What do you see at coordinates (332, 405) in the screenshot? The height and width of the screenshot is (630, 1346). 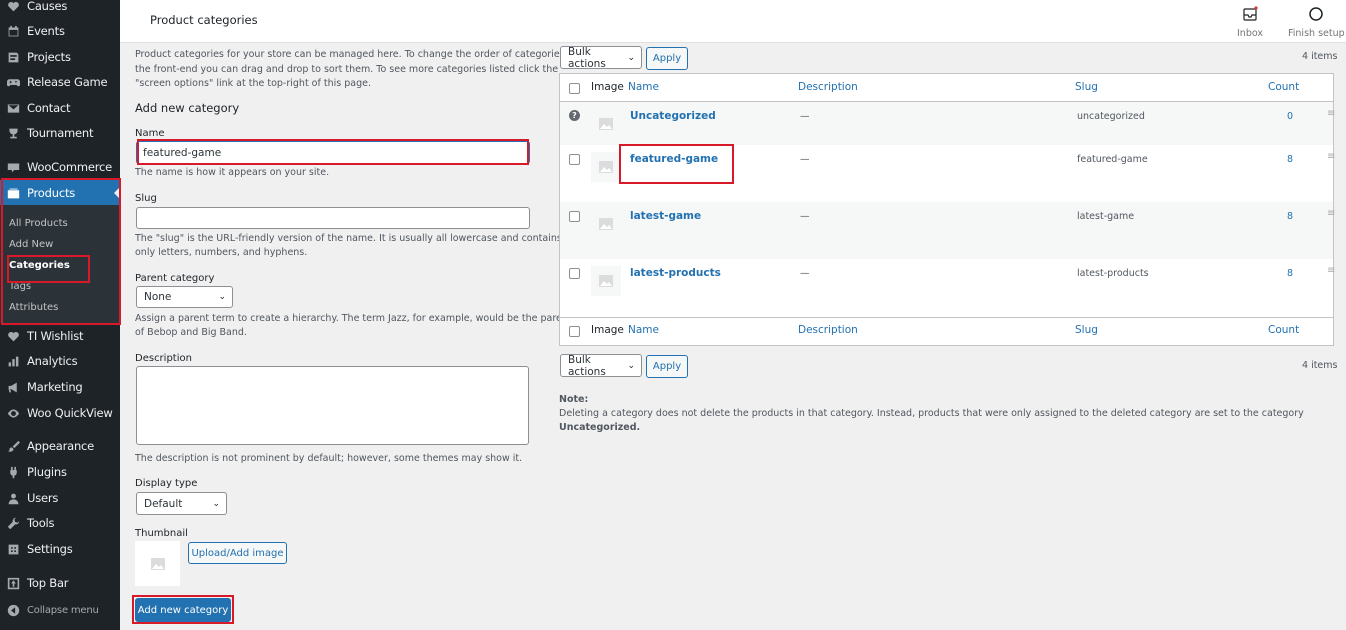 I see `description-textarea` at bounding box center [332, 405].